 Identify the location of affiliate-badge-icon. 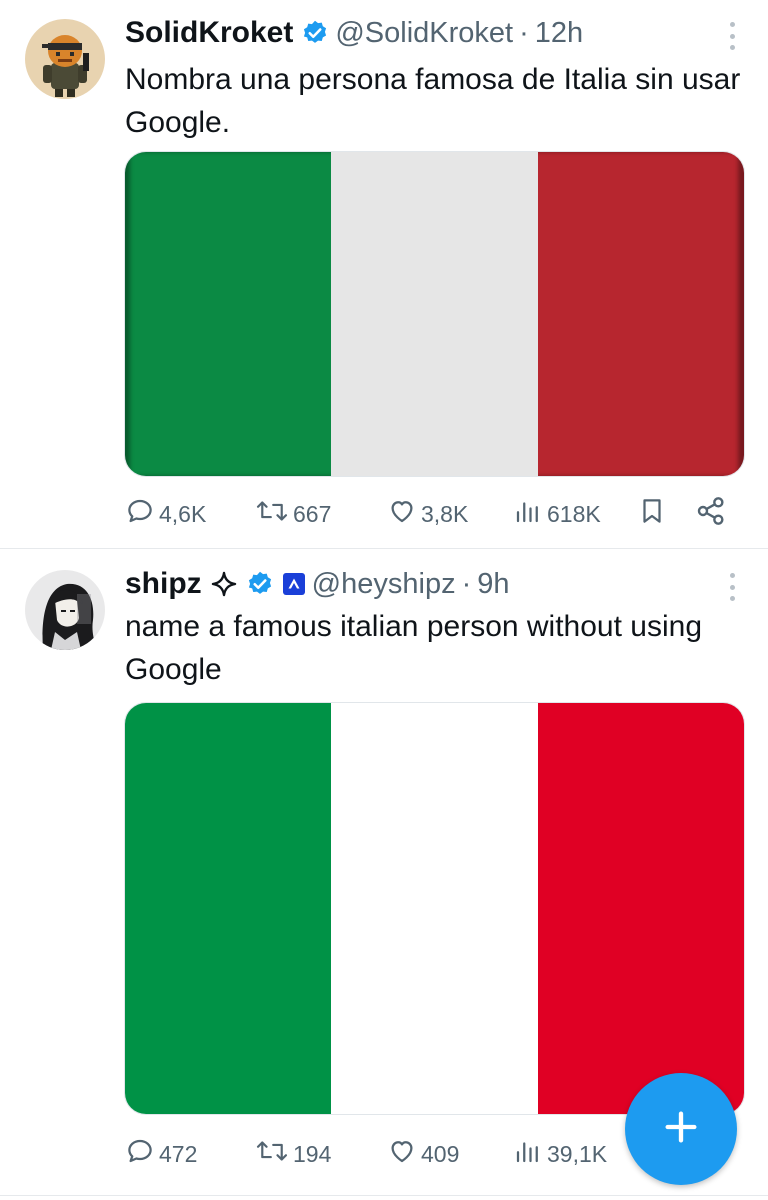
(294, 584).